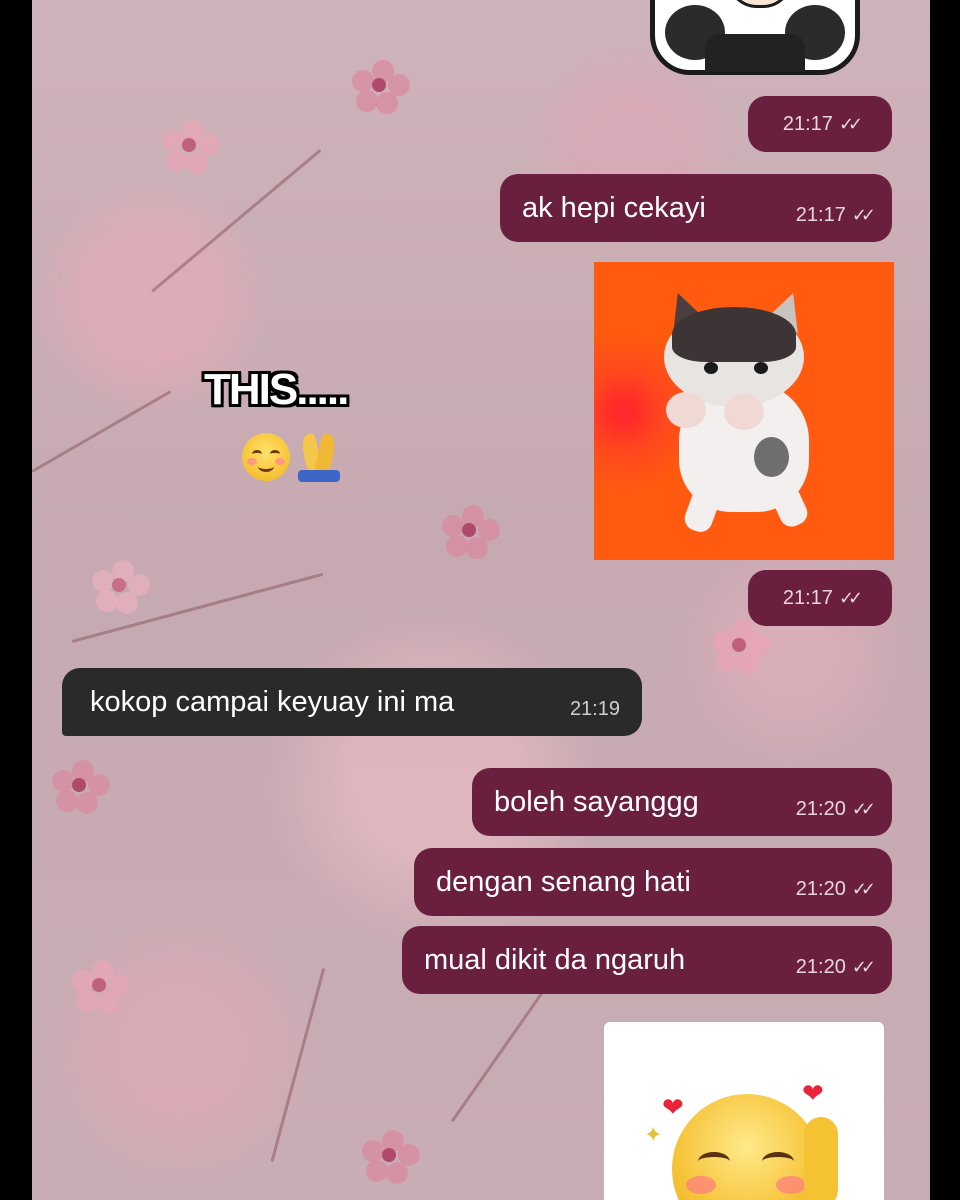  Describe the element at coordinates (614, 207) in the screenshot. I see `message-text: ak hepi cekayi` at that location.